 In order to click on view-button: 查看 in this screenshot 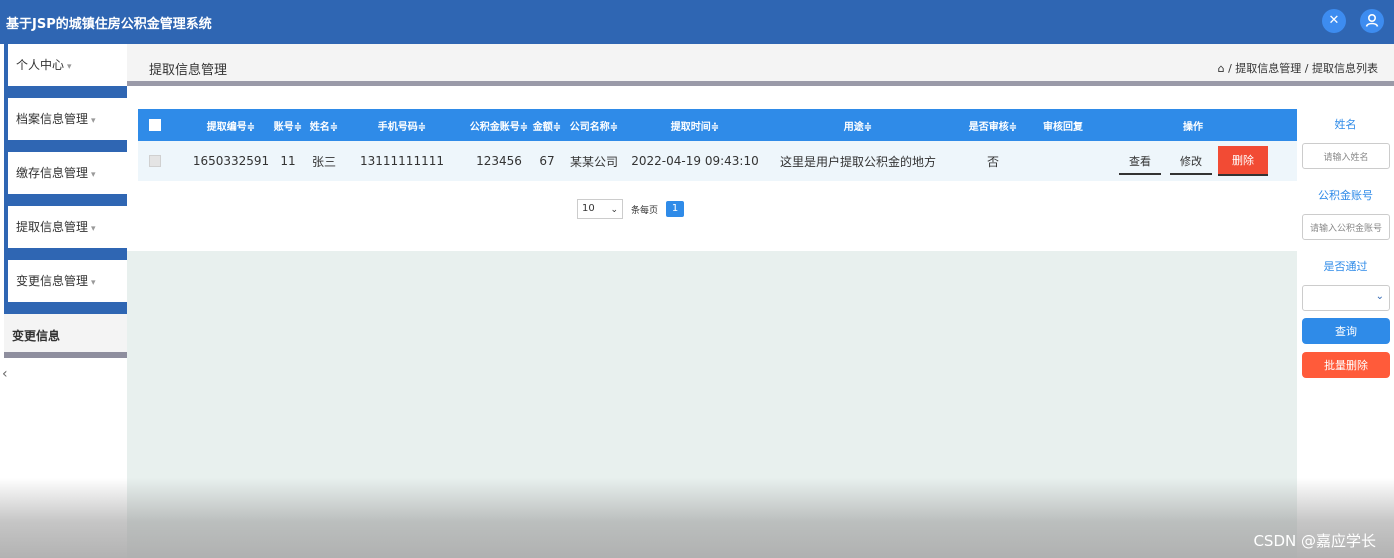, I will do `click(1140, 161)`.